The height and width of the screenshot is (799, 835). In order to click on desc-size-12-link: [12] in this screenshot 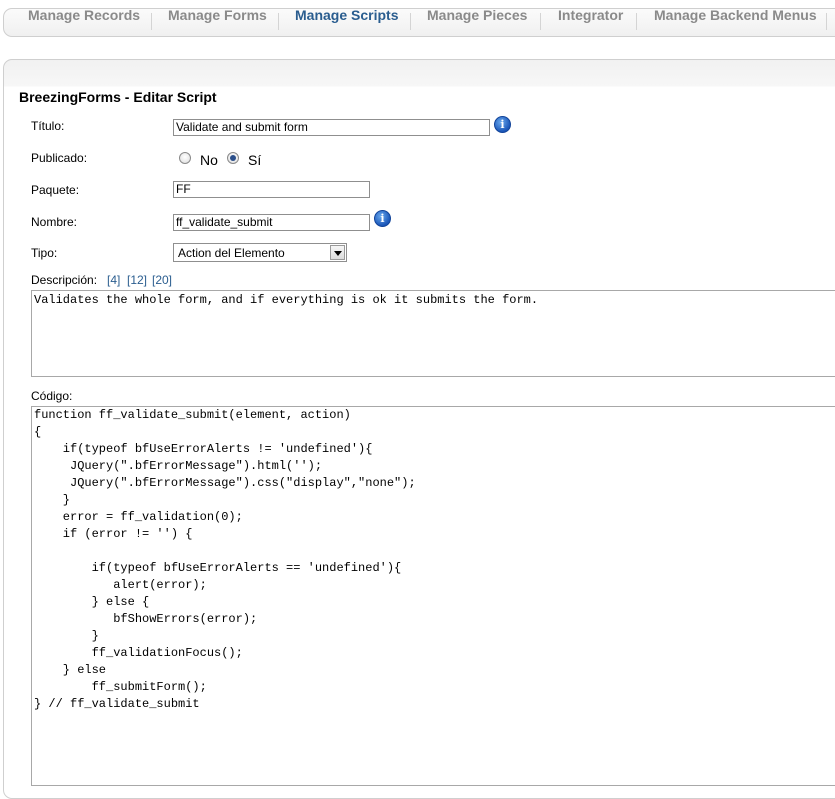, I will do `click(137, 280)`.